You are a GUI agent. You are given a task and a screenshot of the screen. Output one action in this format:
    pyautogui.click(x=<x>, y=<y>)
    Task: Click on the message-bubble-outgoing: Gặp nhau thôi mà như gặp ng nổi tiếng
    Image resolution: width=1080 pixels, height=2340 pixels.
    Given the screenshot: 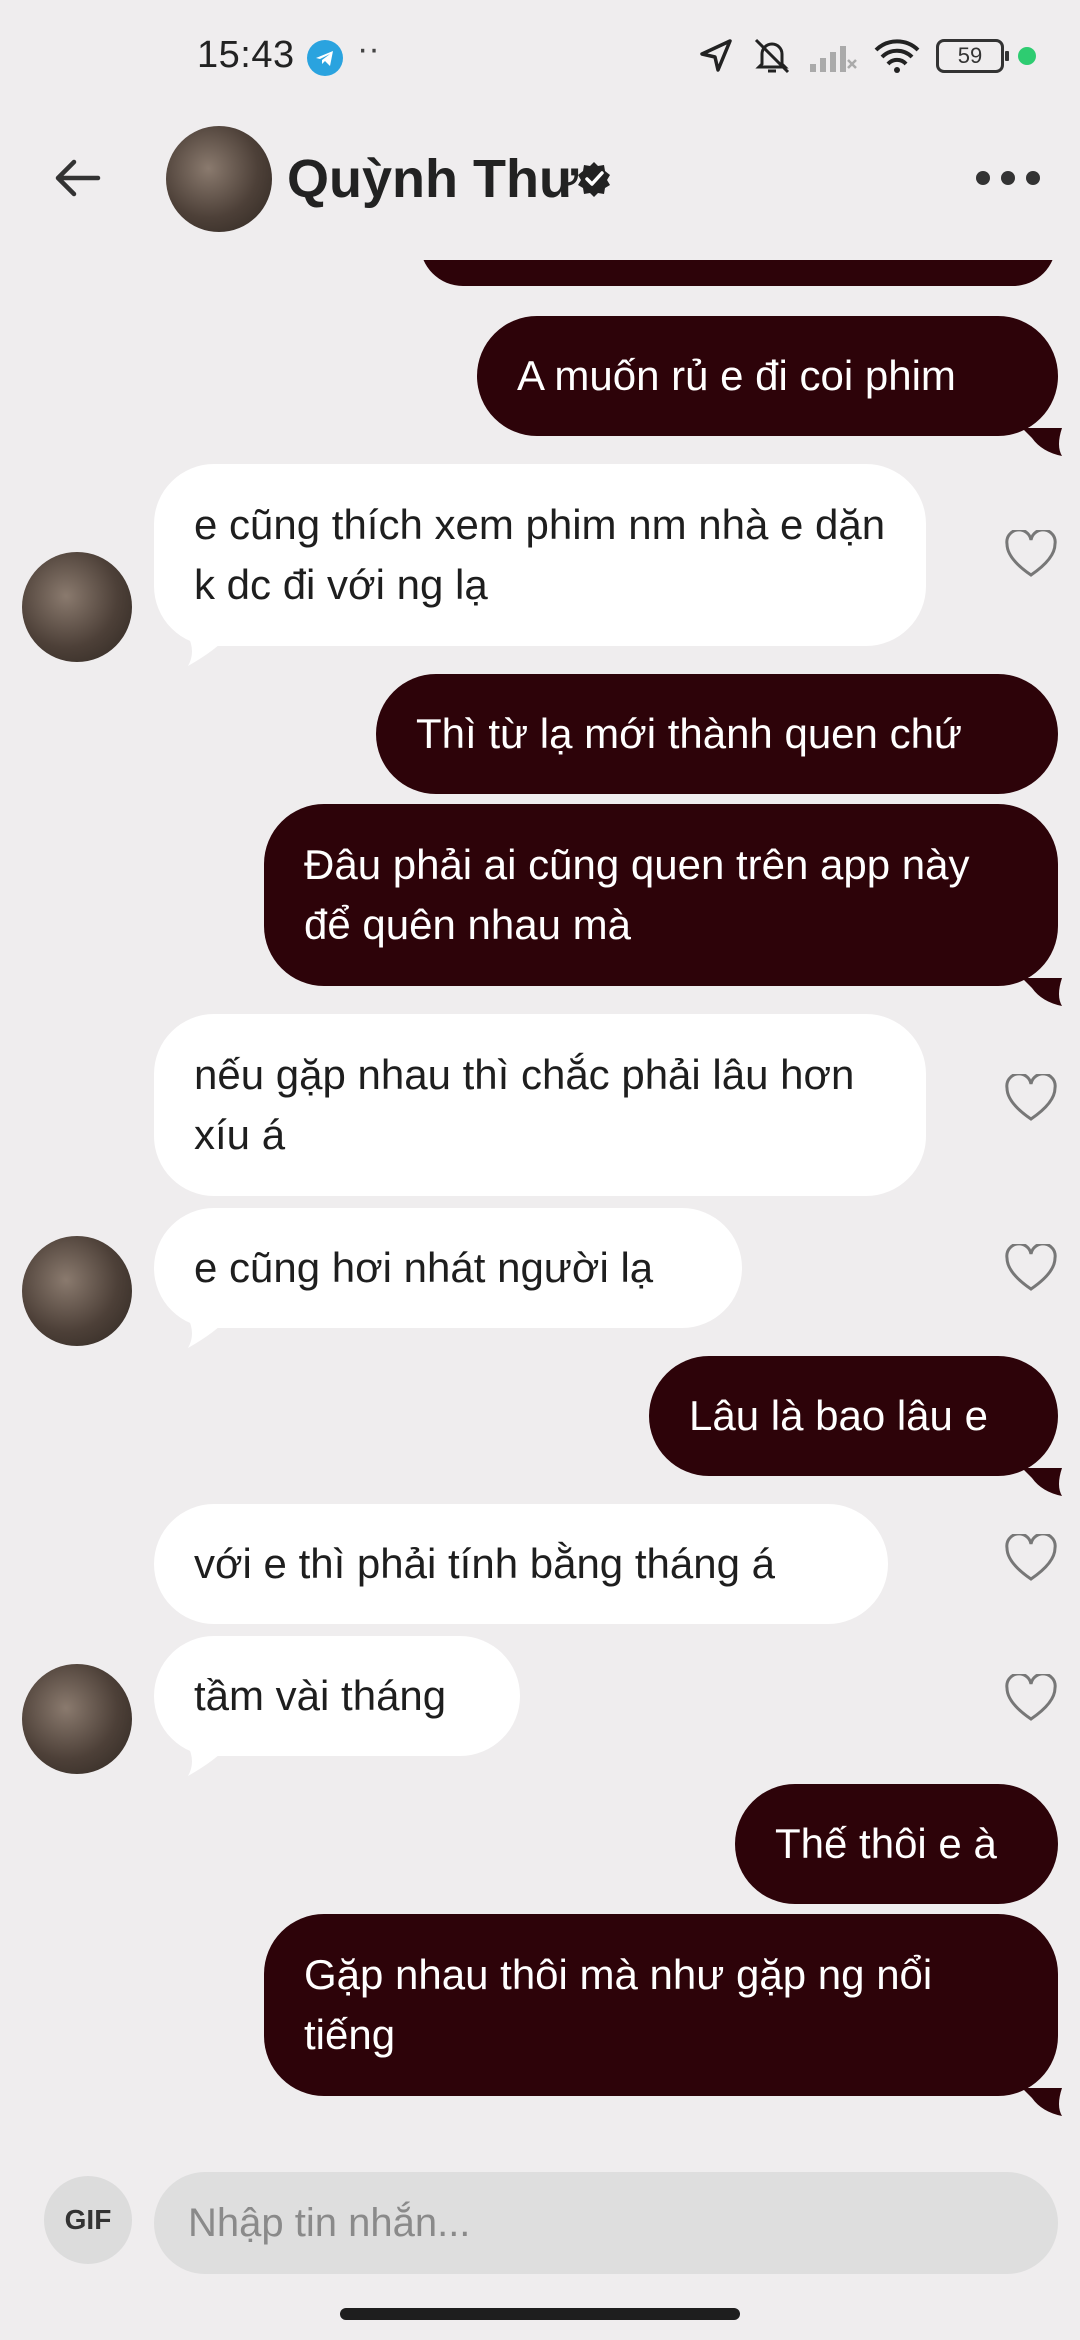 What is the action you would take?
    pyautogui.click(x=663, y=2015)
    